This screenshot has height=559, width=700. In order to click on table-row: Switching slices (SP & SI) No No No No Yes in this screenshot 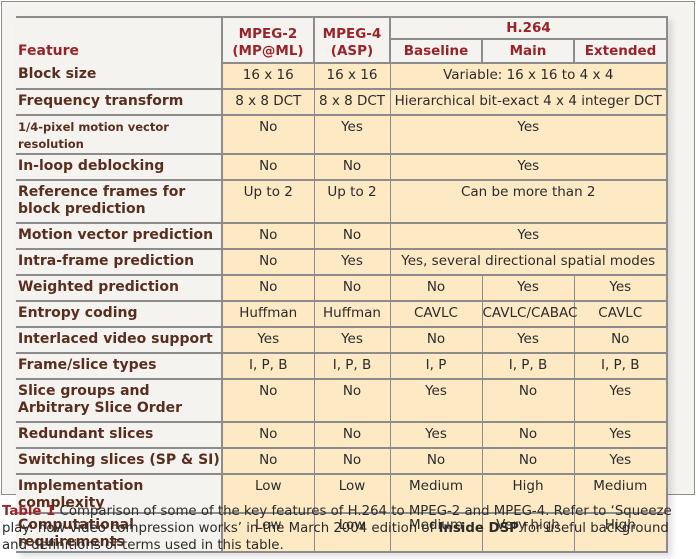, I will do `click(342, 461)`.